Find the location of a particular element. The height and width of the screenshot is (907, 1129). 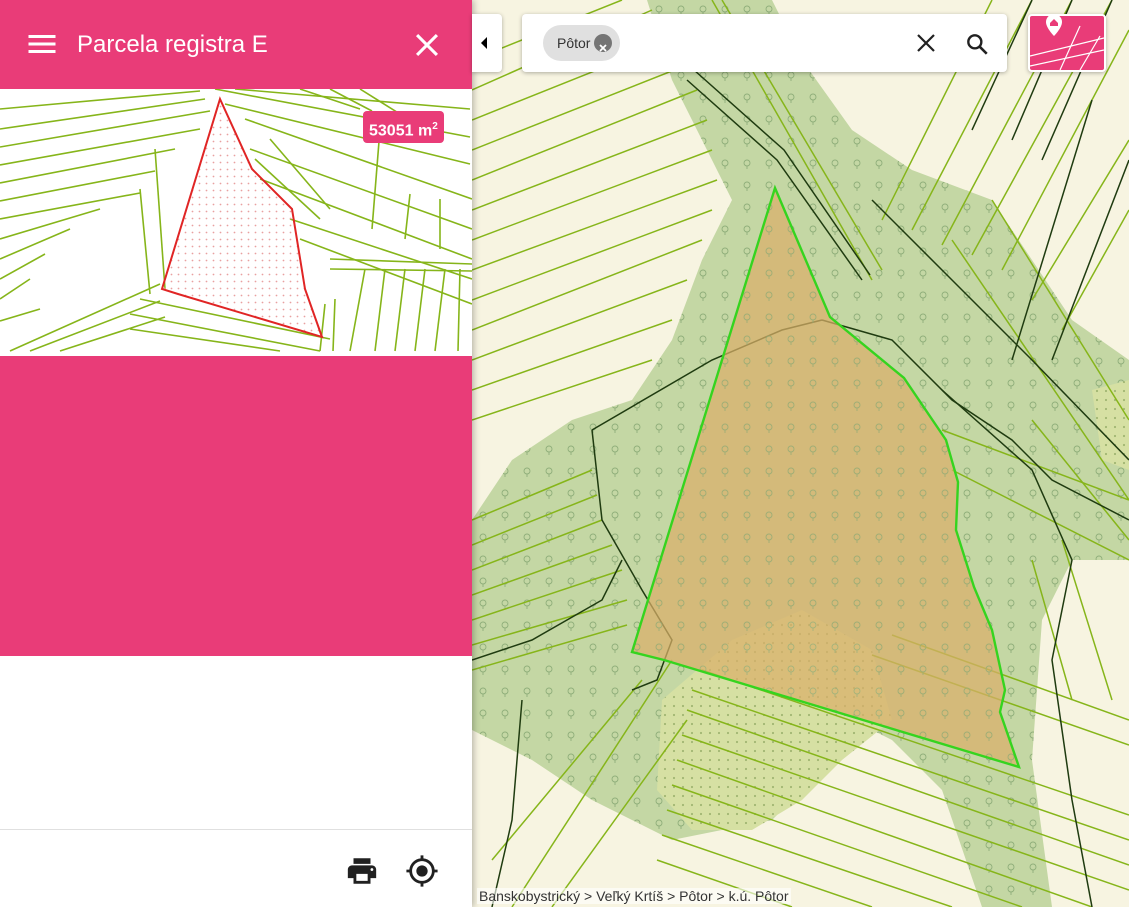

arrow-left-icon is located at coordinates (484, 43).